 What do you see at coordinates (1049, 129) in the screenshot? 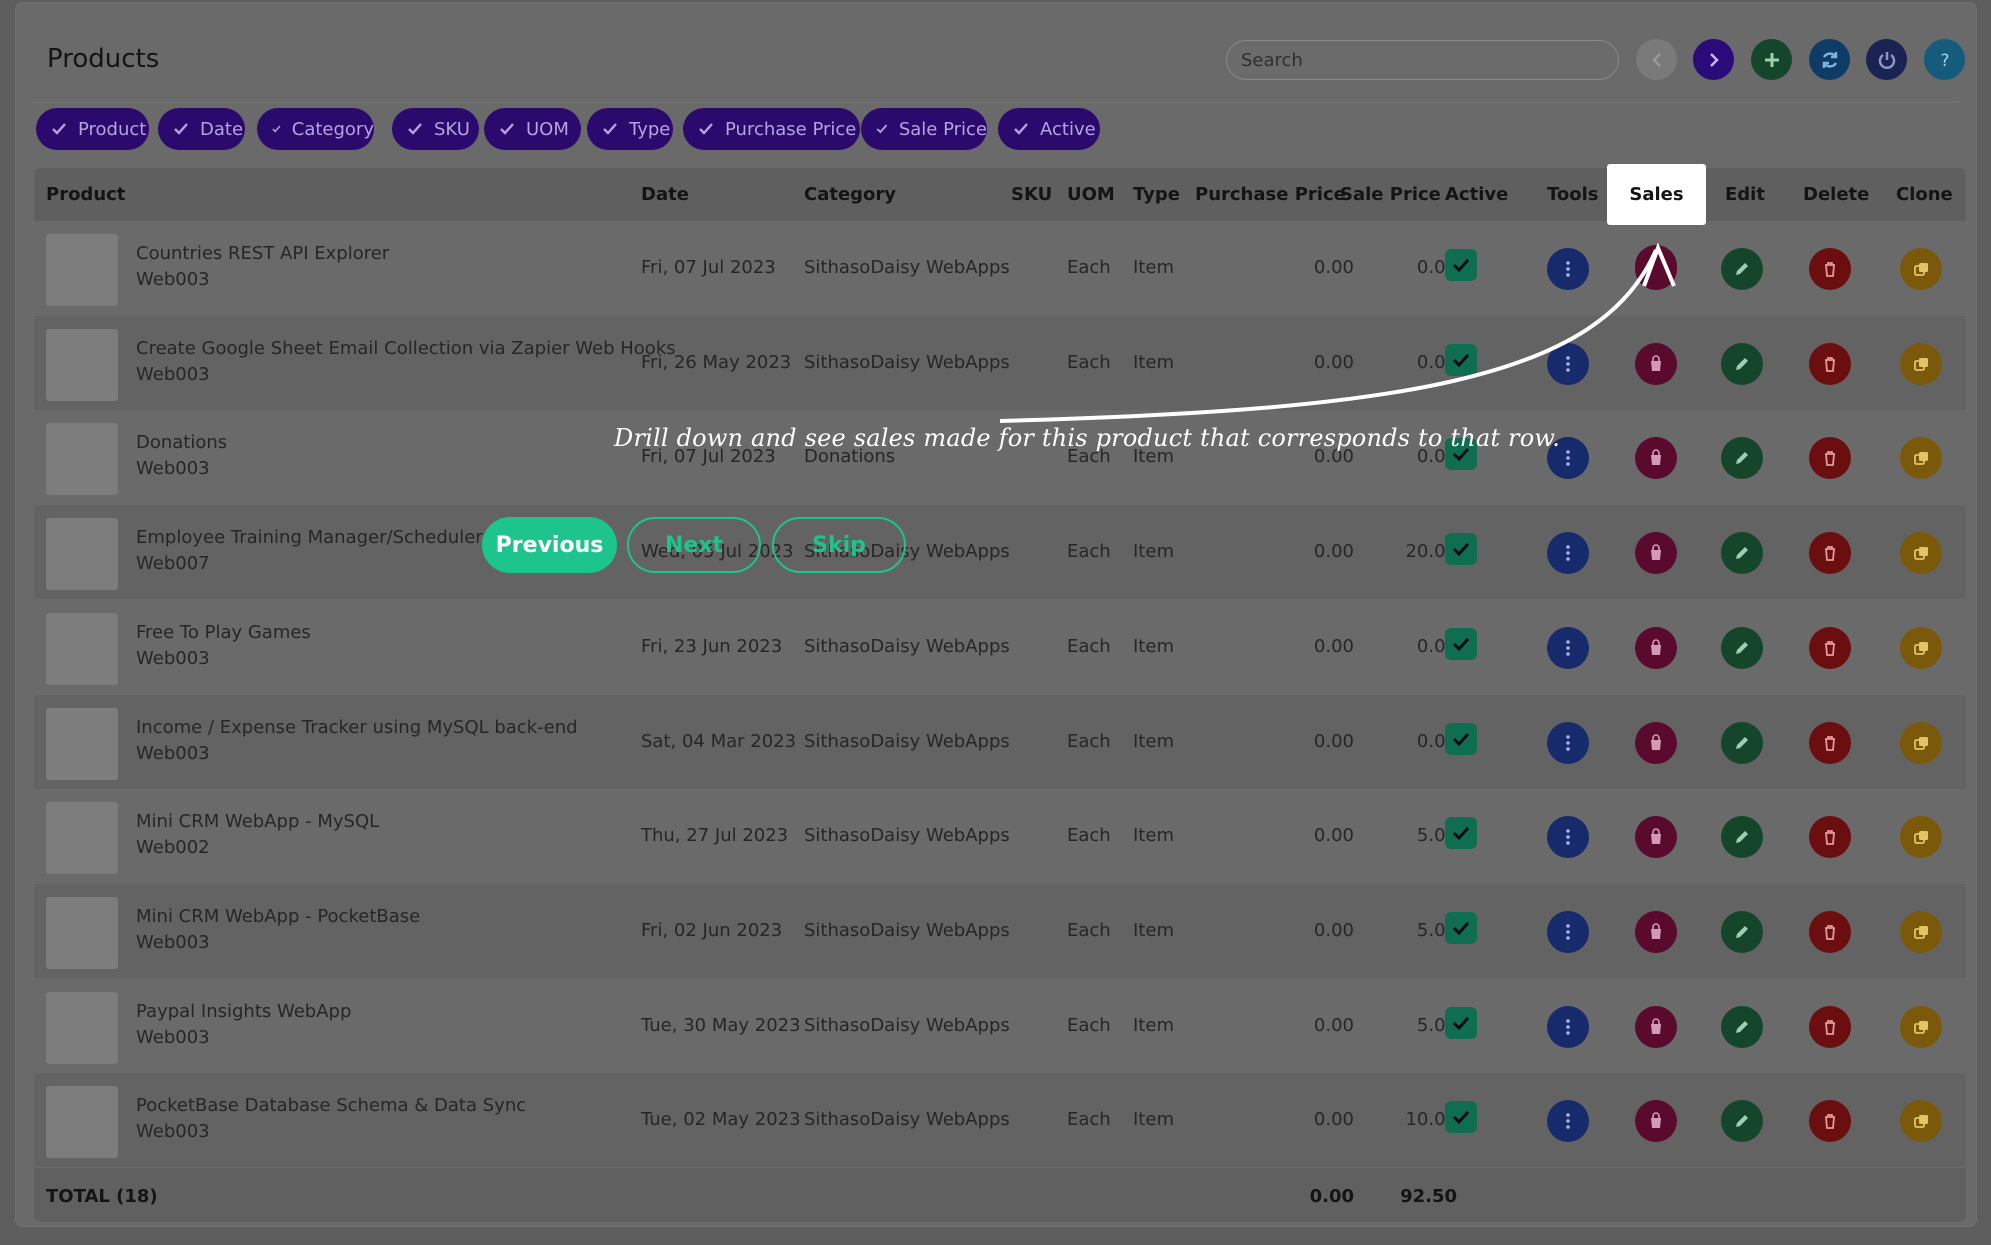
I see `chip-active: Active` at bounding box center [1049, 129].